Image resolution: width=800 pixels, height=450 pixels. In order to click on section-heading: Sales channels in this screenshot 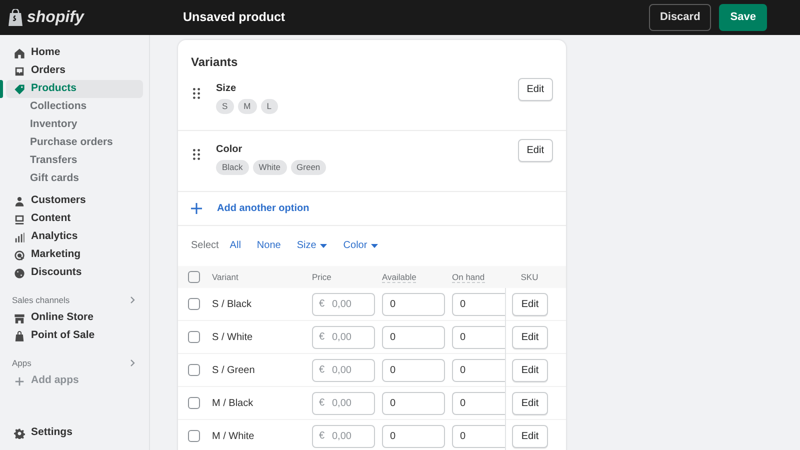, I will do `click(41, 300)`.